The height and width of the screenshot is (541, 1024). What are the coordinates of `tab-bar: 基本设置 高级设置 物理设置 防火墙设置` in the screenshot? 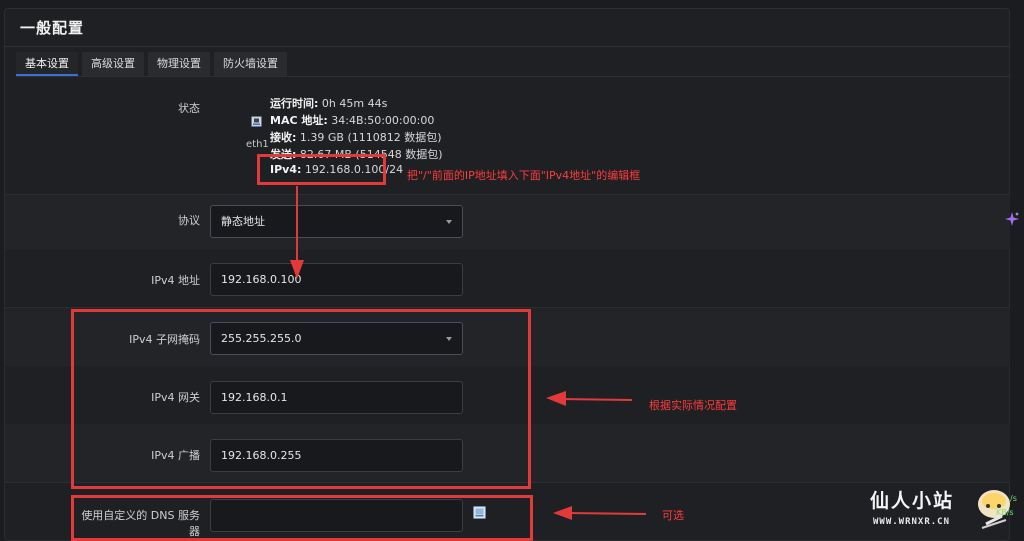 It's located at (151, 64).